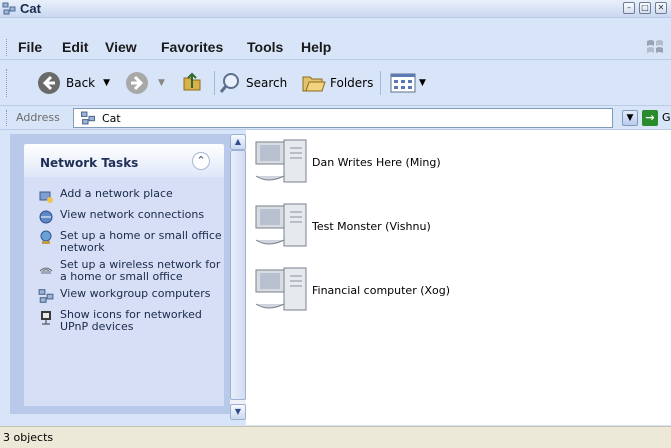  Describe the element at coordinates (238, 142) in the screenshot. I see `scroll-up-icon: ▲` at that location.